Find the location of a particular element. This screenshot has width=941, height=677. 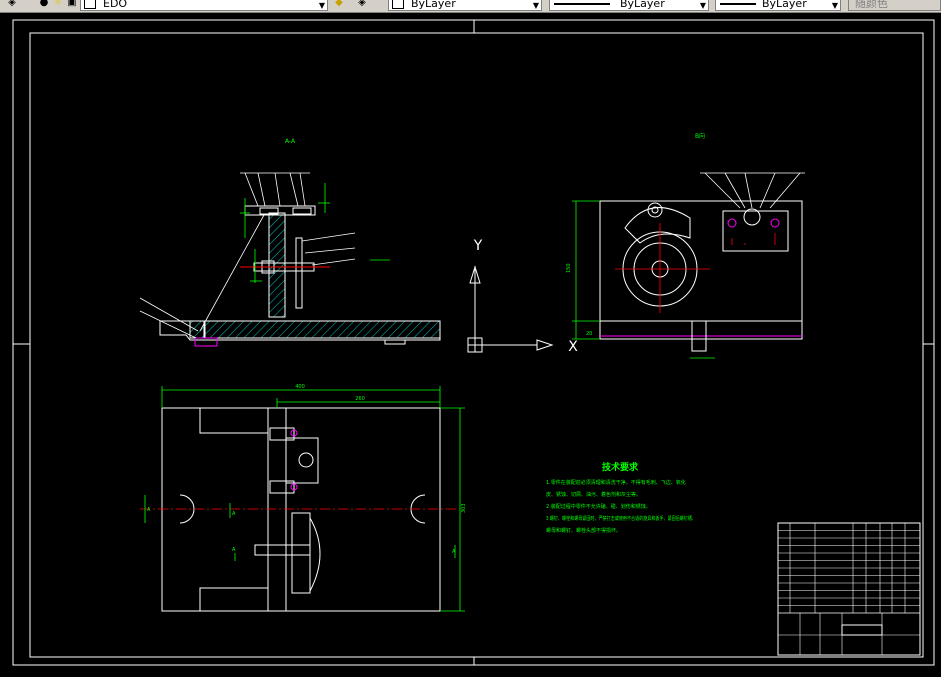

top-overall-dim: 400 is located at coordinates (300, 387).